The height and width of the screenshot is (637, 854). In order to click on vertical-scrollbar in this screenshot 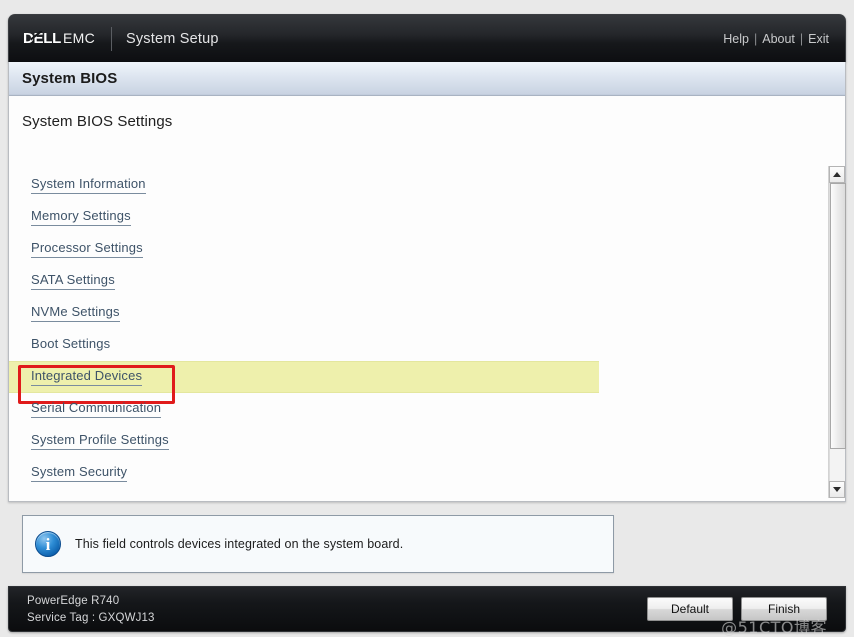, I will do `click(837, 332)`.